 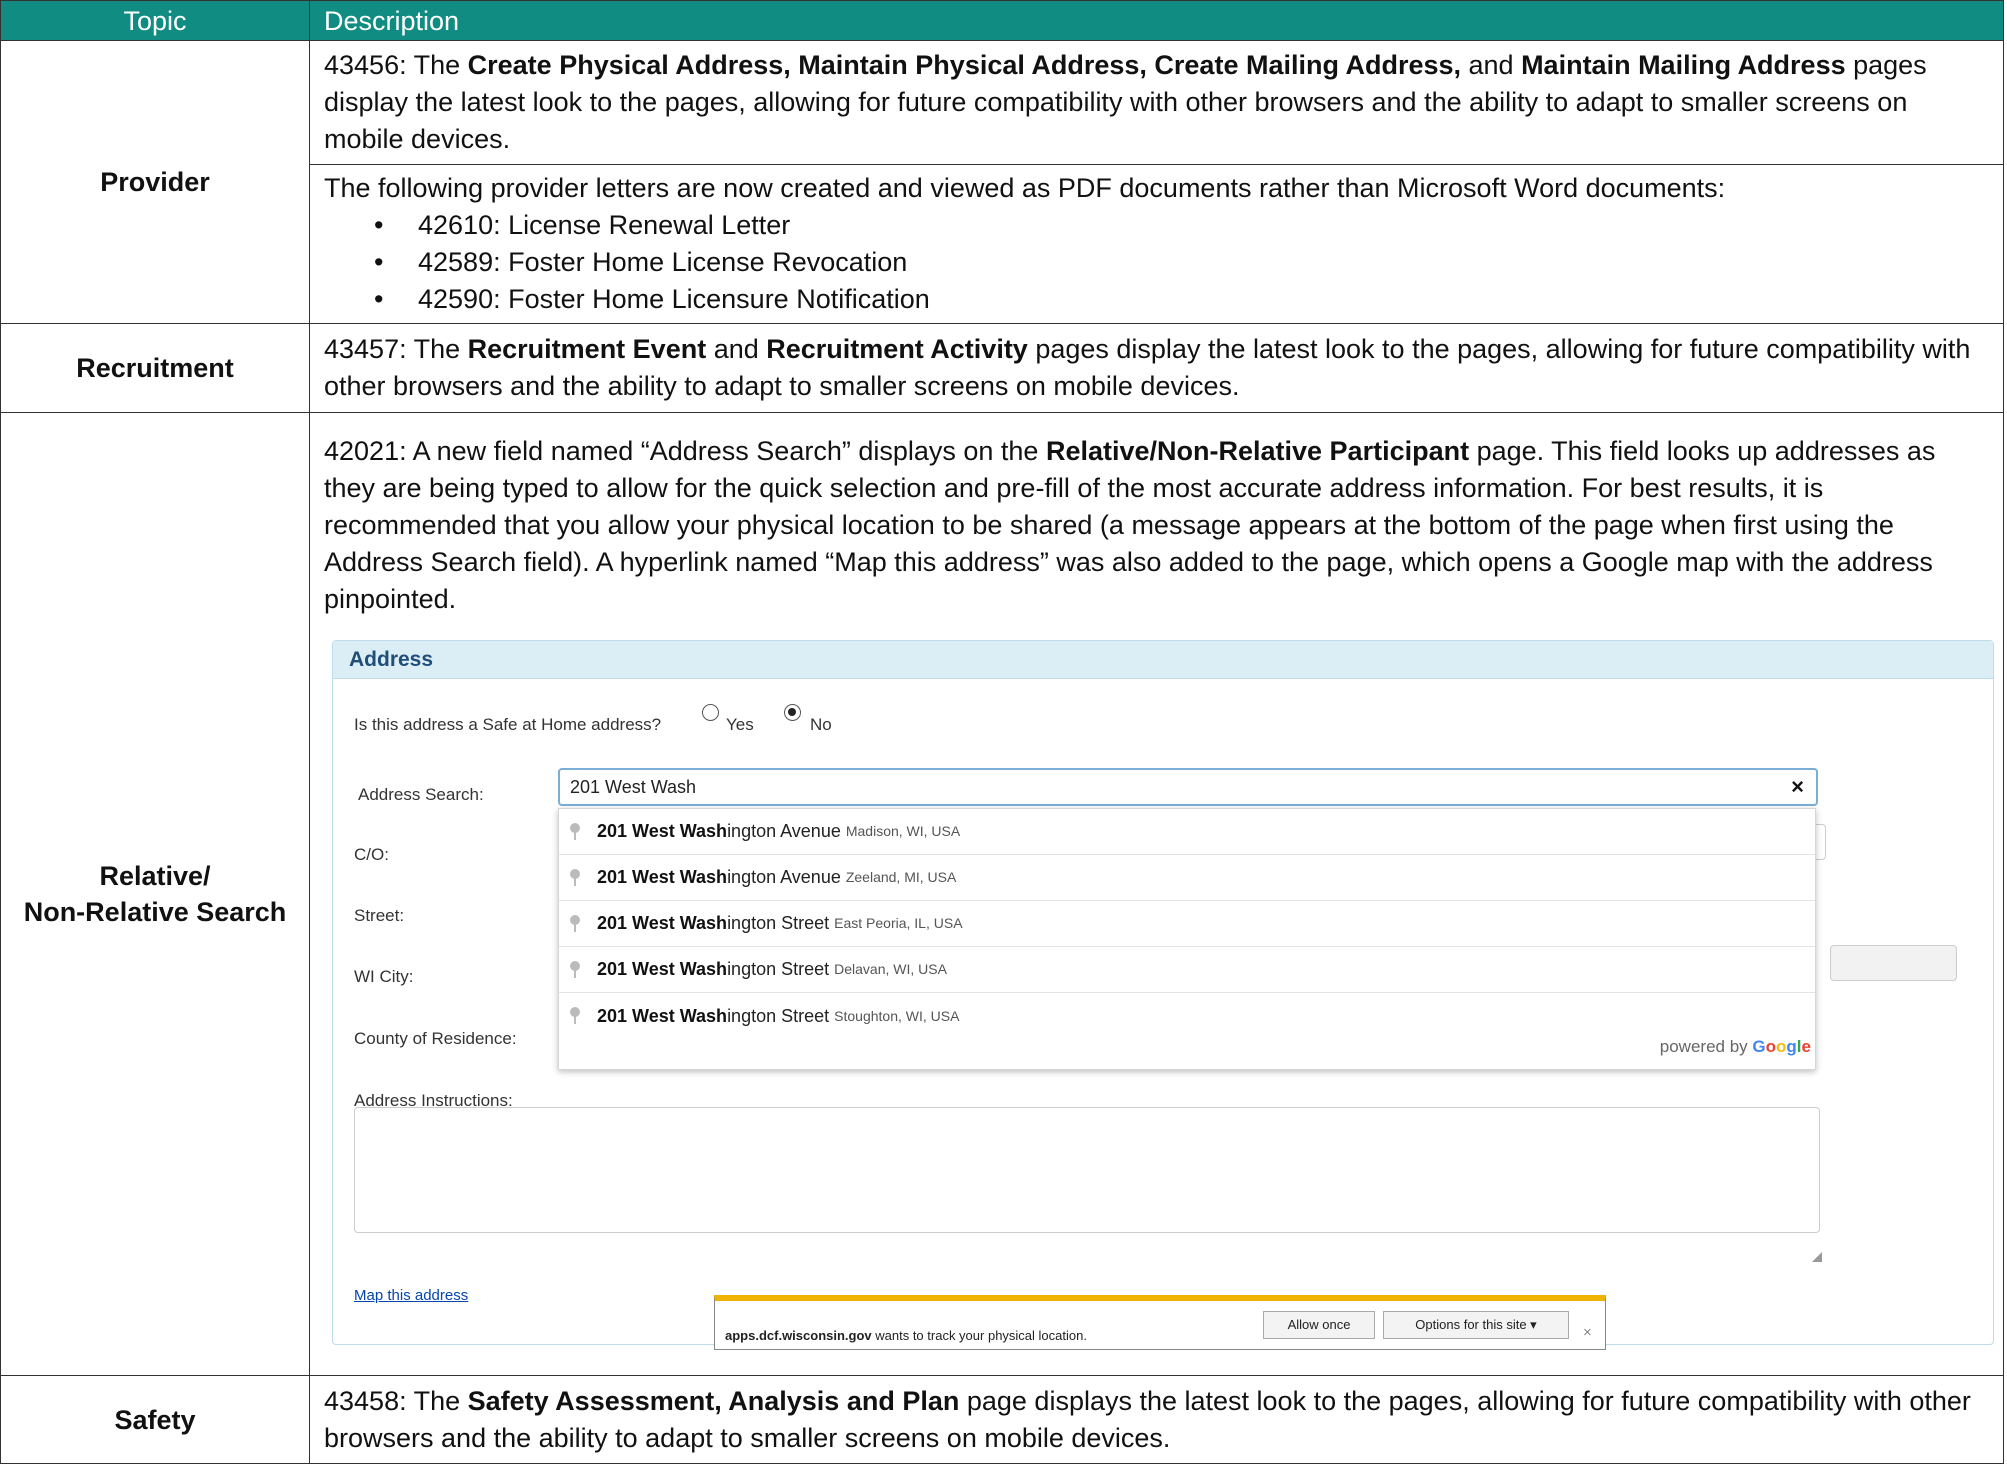 I want to click on suggestion-locality: Madison, WI, USA, so click(x=903, y=831).